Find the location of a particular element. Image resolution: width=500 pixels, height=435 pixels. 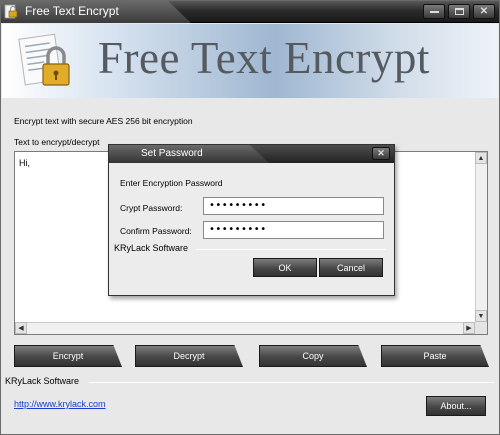

dialog-title: Set Password is located at coordinates (172, 153).